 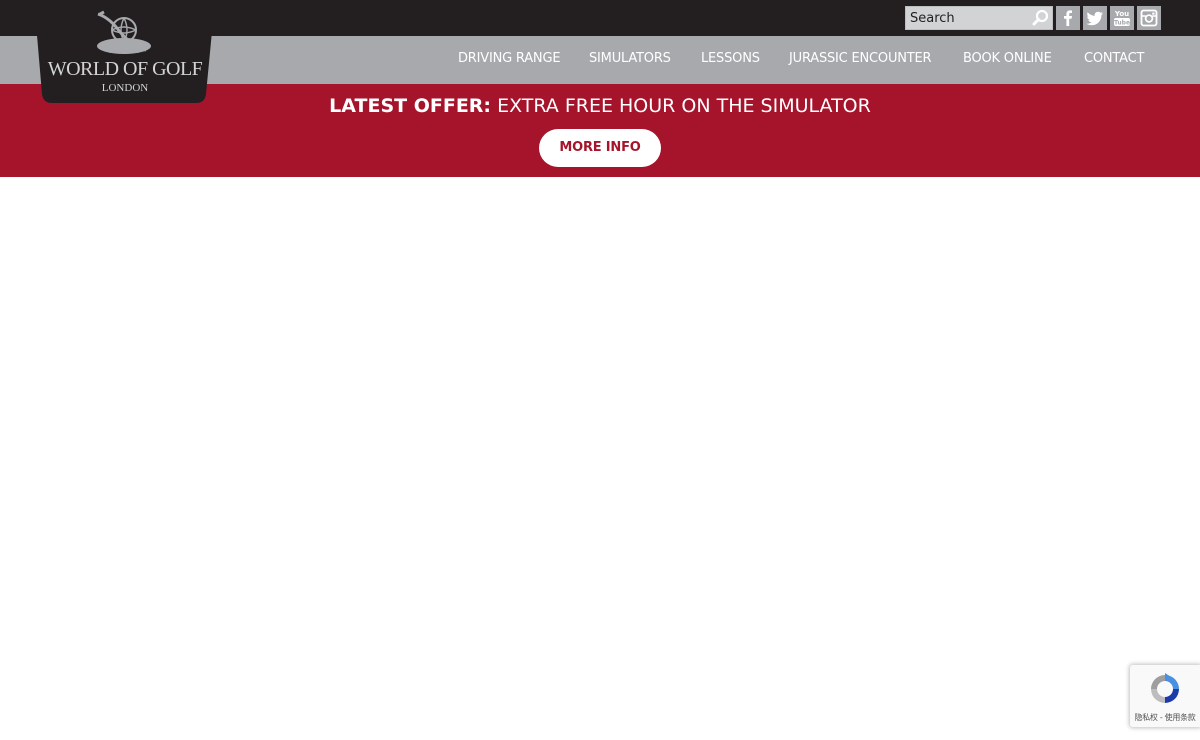 I want to click on facebook-link, so click(x=1068, y=18).